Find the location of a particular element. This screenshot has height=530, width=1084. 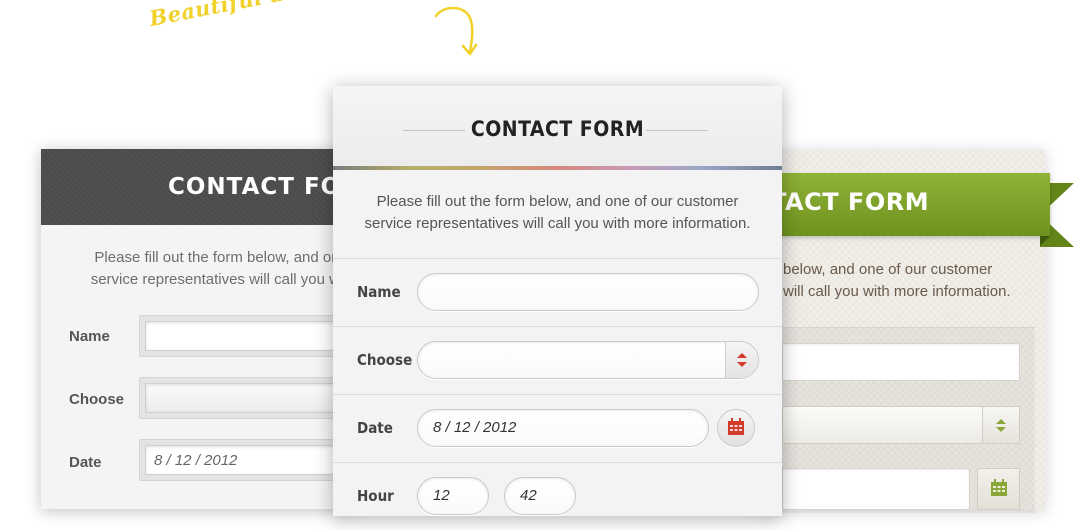

left-intro-line2: service representatives will call you wi is located at coordinates (217, 279).